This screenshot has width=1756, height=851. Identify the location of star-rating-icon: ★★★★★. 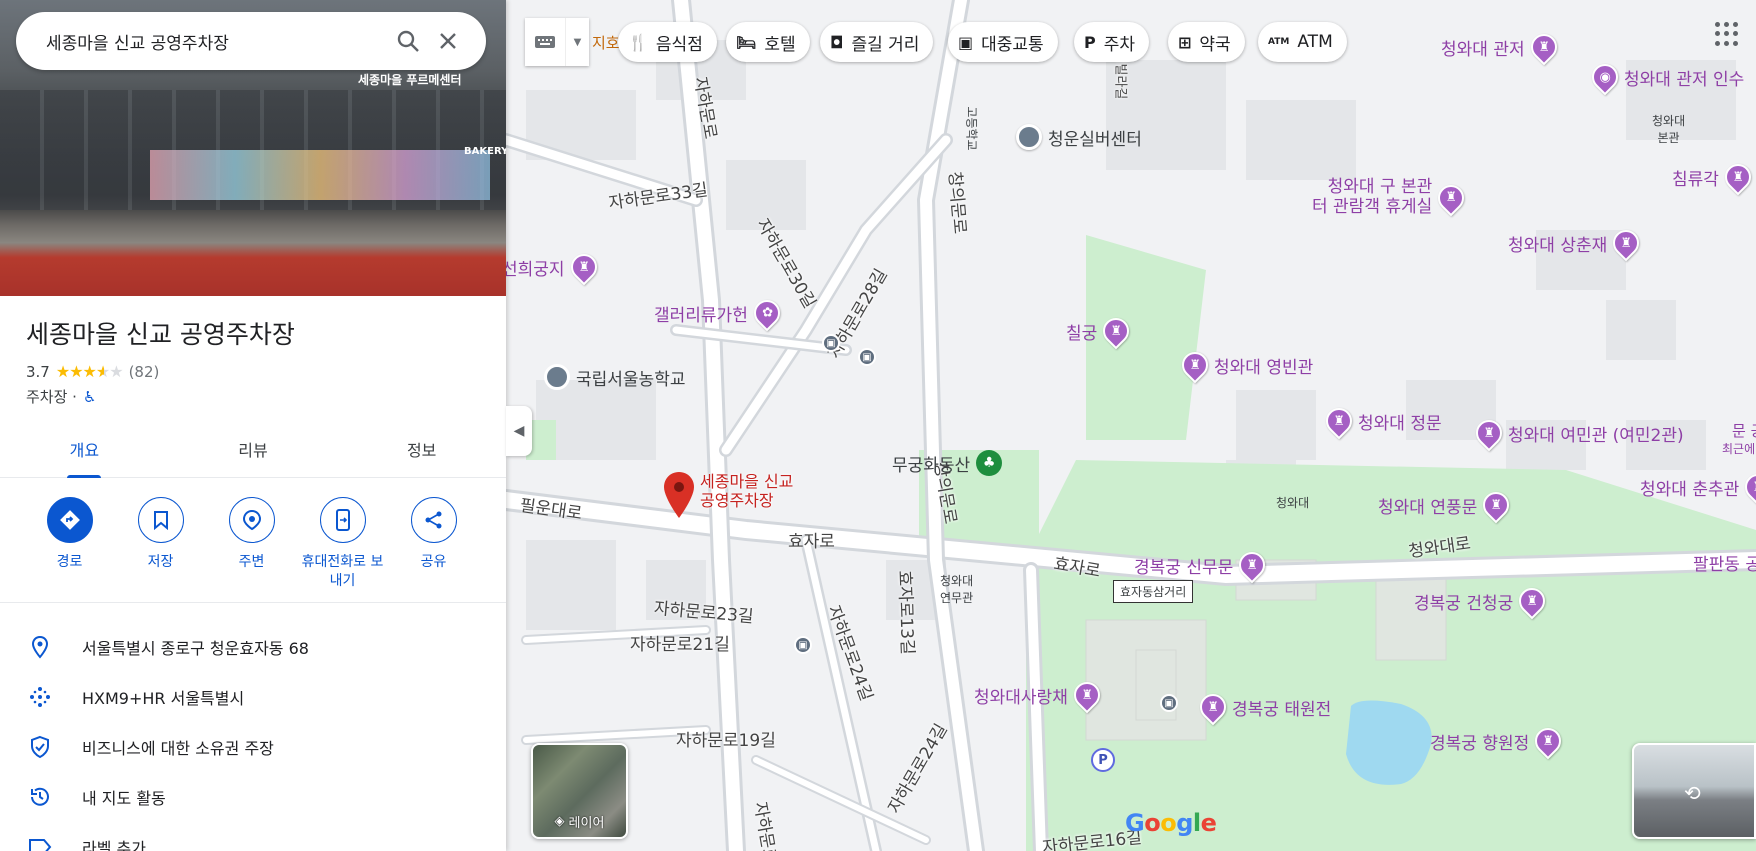
(89, 371).